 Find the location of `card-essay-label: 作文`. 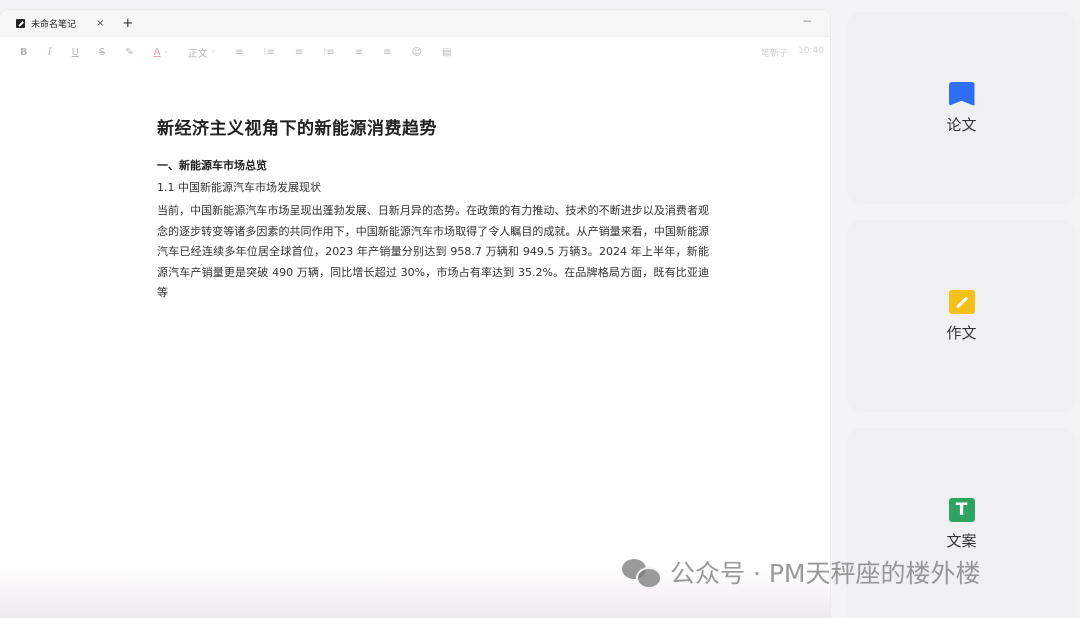

card-essay-label: 作文 is located at coordinates (961, 333).